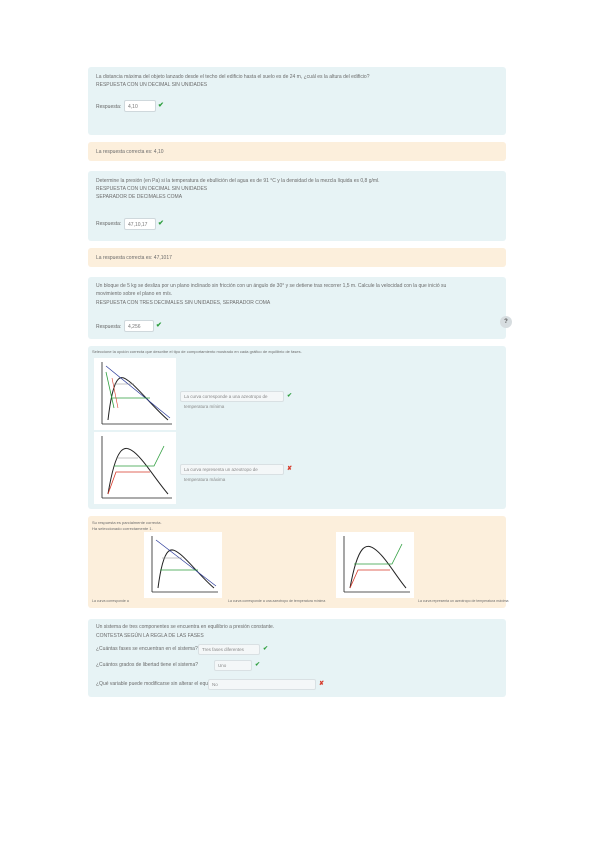 The width and height of the screenshot is (599, 848). I want to click on help-button: ?, so click(506, 322).